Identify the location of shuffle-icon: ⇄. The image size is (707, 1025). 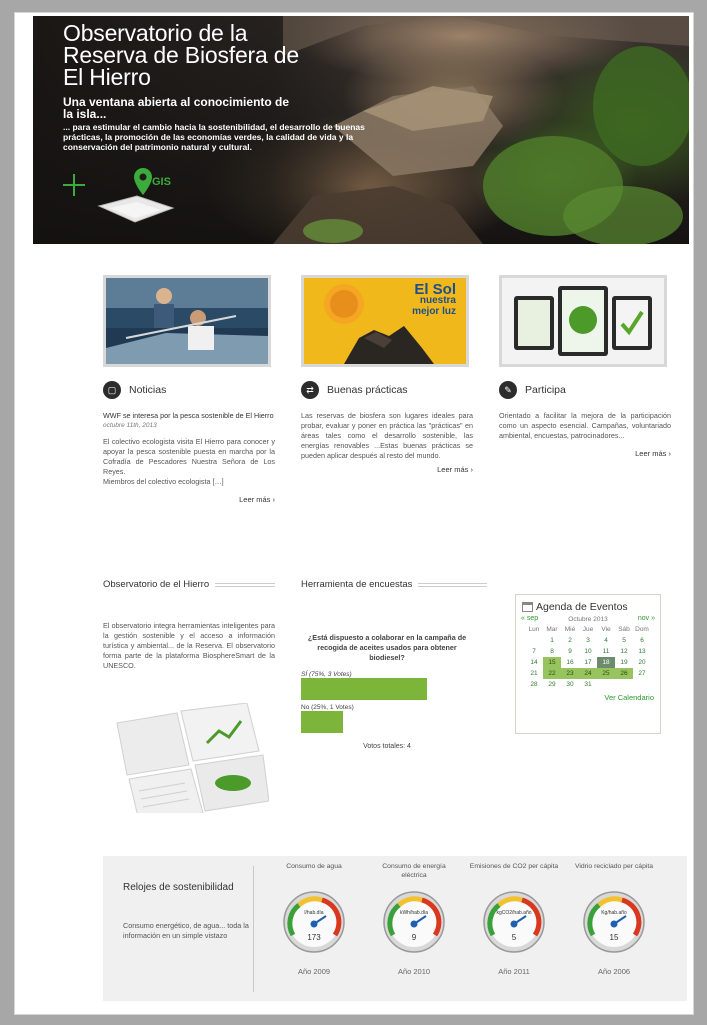
(310, 390).